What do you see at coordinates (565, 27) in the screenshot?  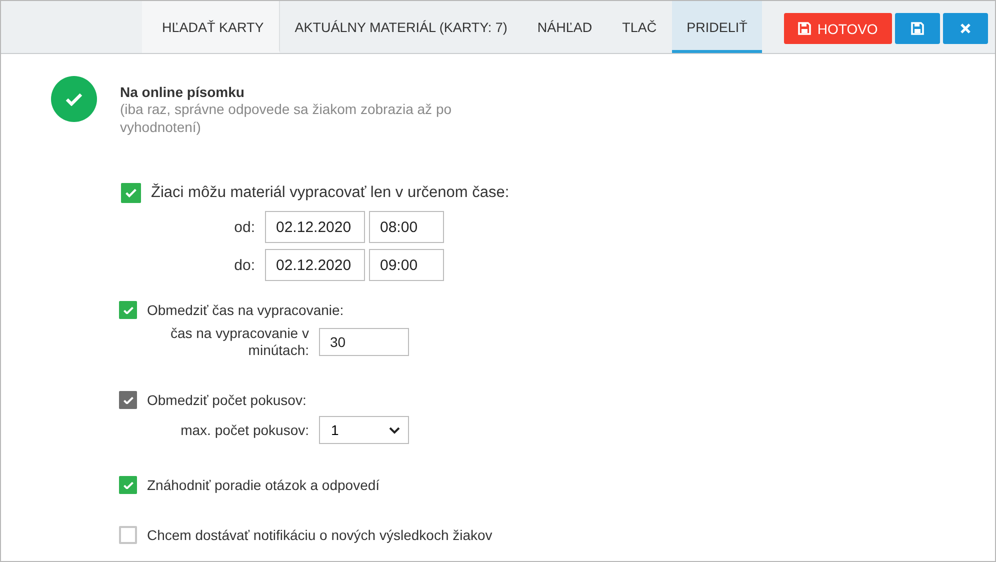 I see `tab: NÁHĽAD` at bounding box center [565, 27].